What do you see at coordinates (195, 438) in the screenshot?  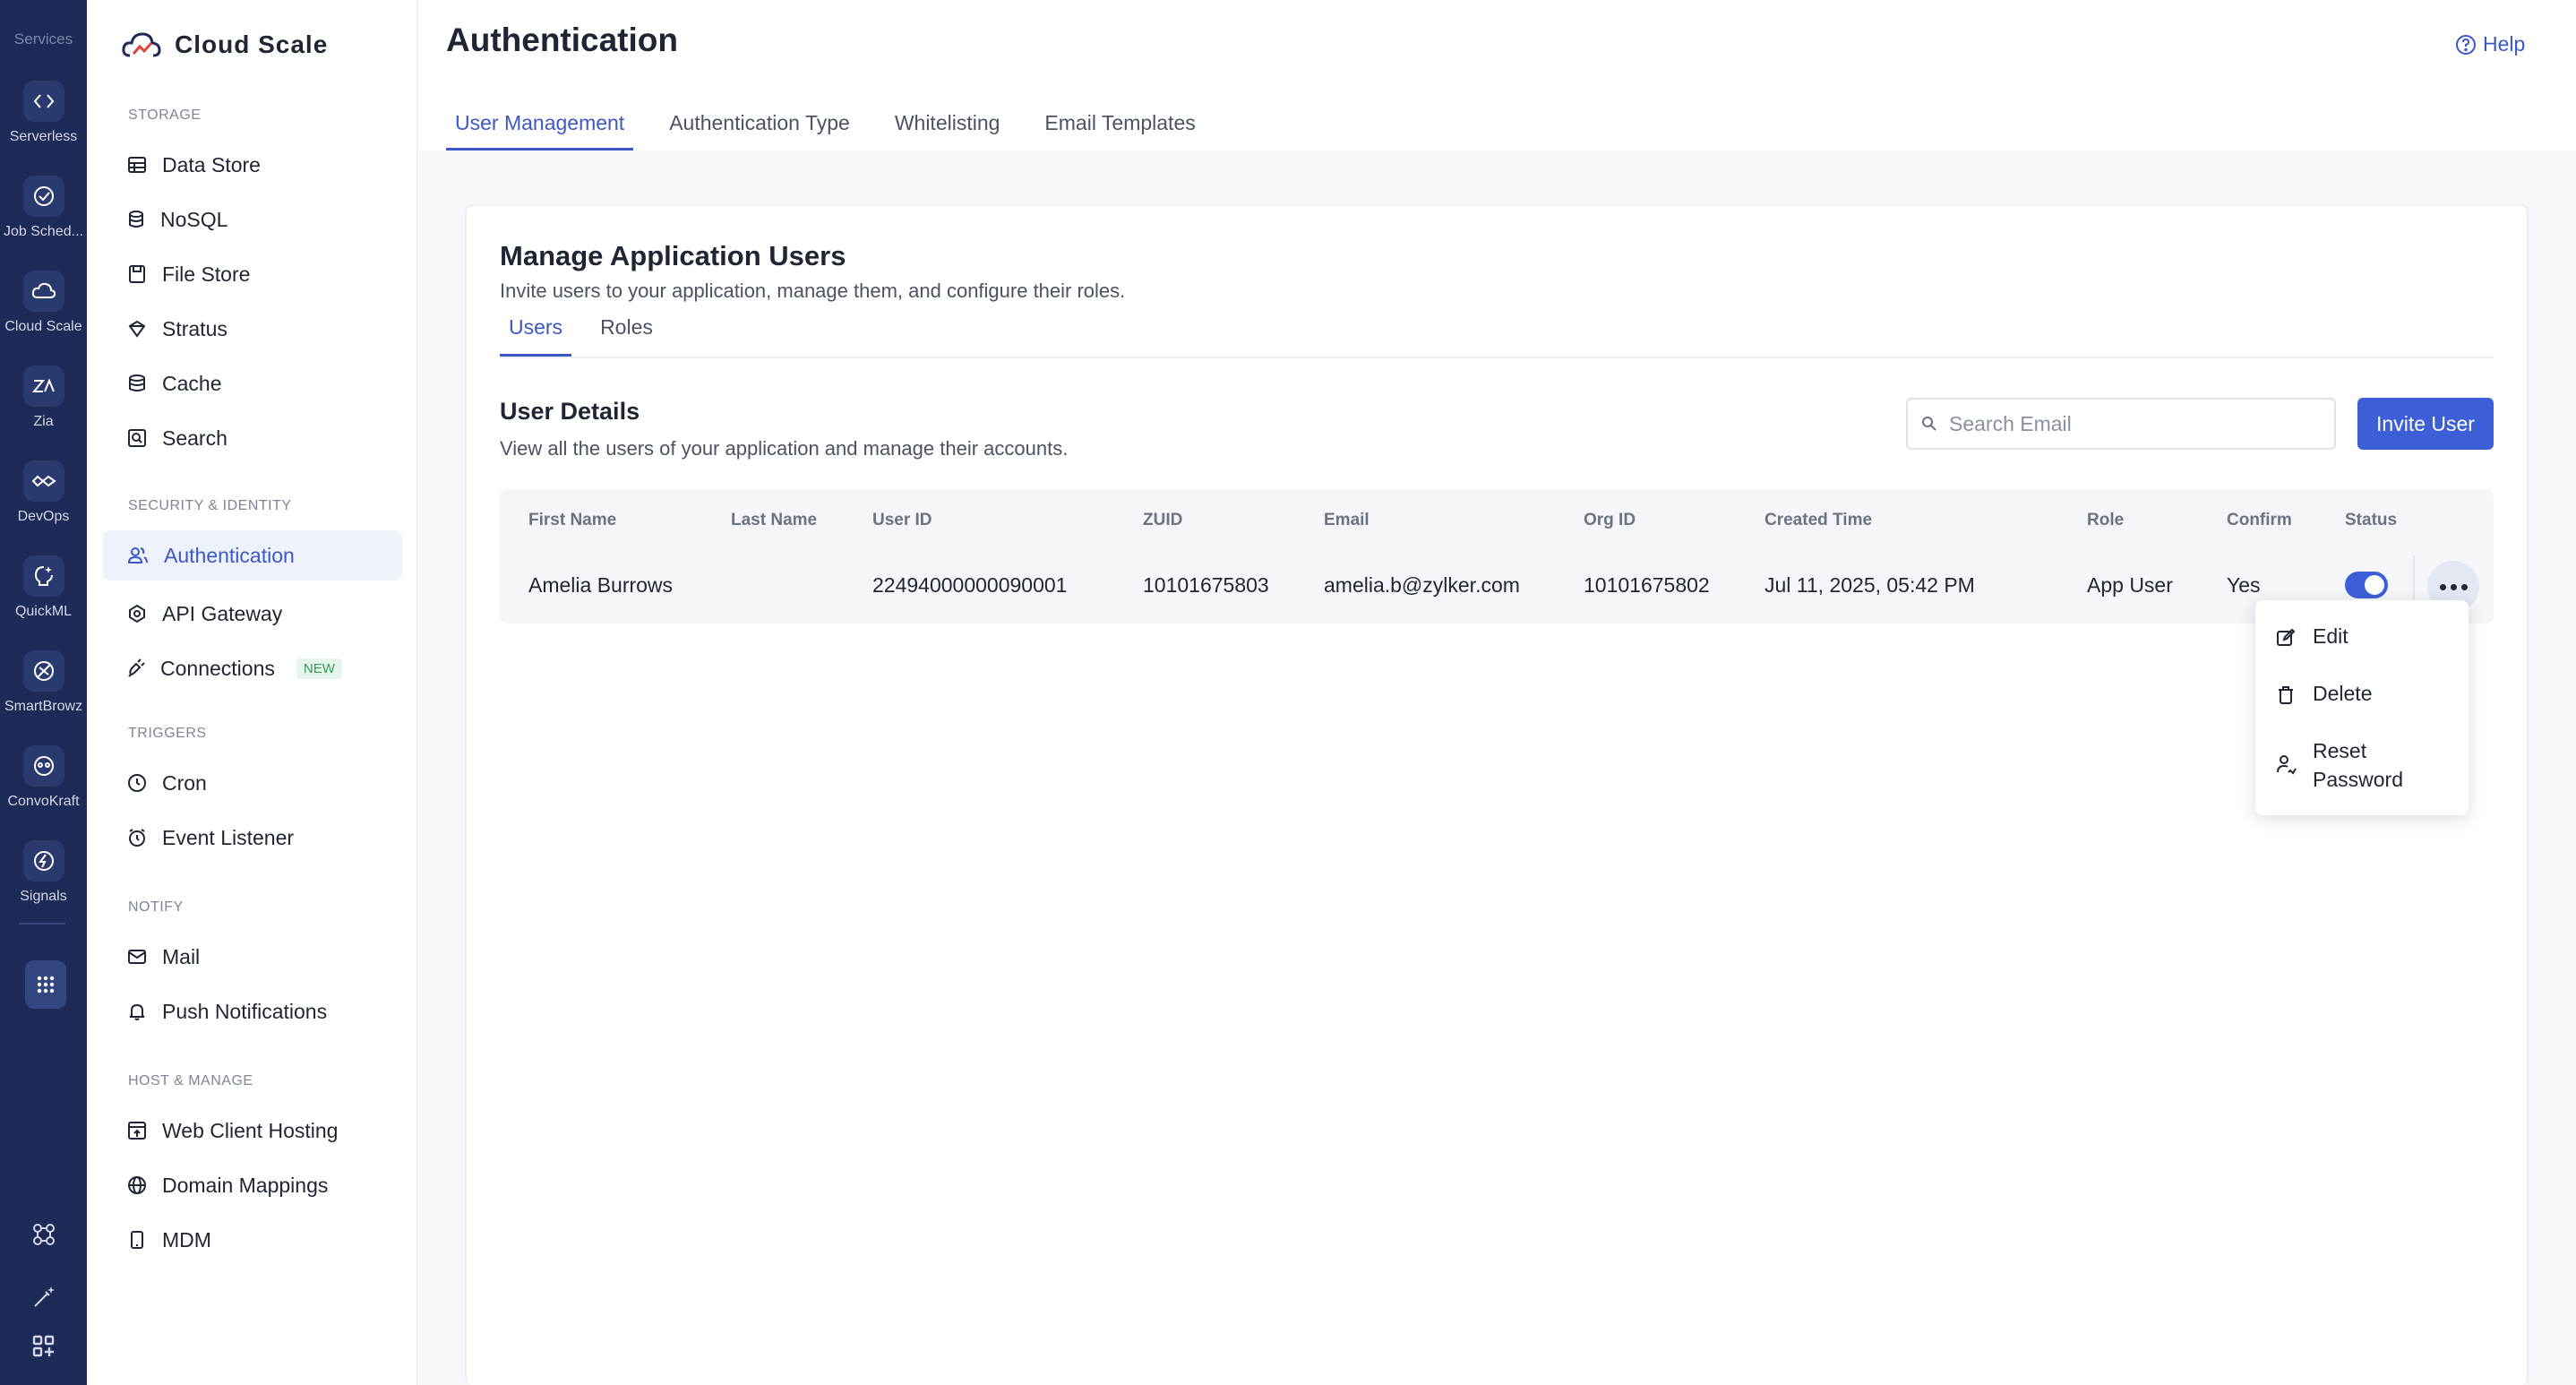 I see `sidebar-item-label: Search` at bounding box center [195, 438].